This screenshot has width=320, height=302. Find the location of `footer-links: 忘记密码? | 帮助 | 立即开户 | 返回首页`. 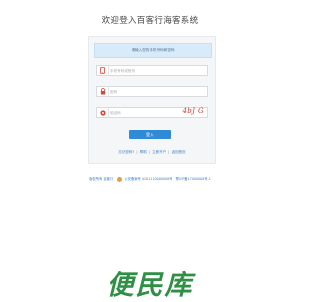

footer-links: 忘记密码? | 帮助 | 立即开户 | 返回首页 is located at coordinates (152, 152).